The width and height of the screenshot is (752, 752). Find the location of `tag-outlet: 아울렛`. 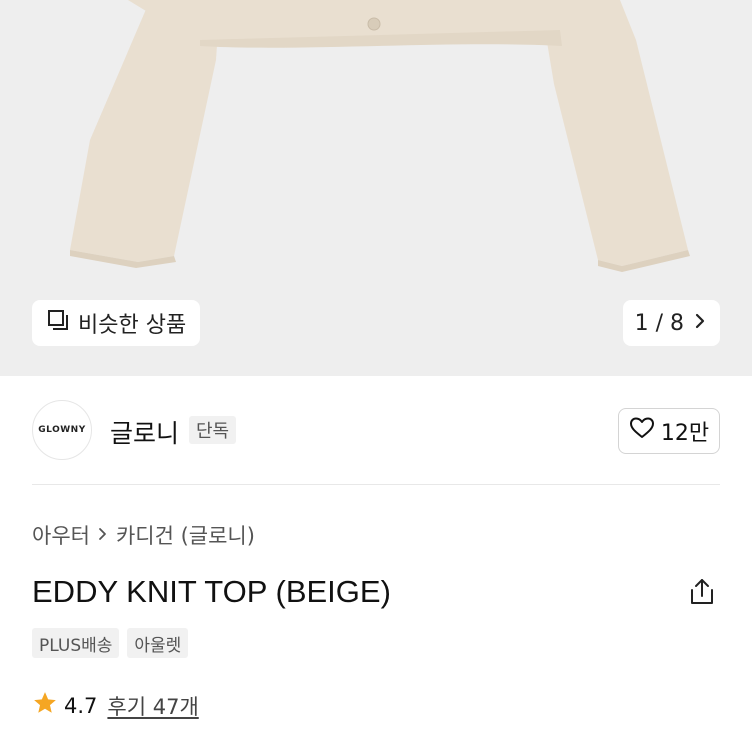

tag-outlet: 아울렛 is located at coordinates (158, 643).